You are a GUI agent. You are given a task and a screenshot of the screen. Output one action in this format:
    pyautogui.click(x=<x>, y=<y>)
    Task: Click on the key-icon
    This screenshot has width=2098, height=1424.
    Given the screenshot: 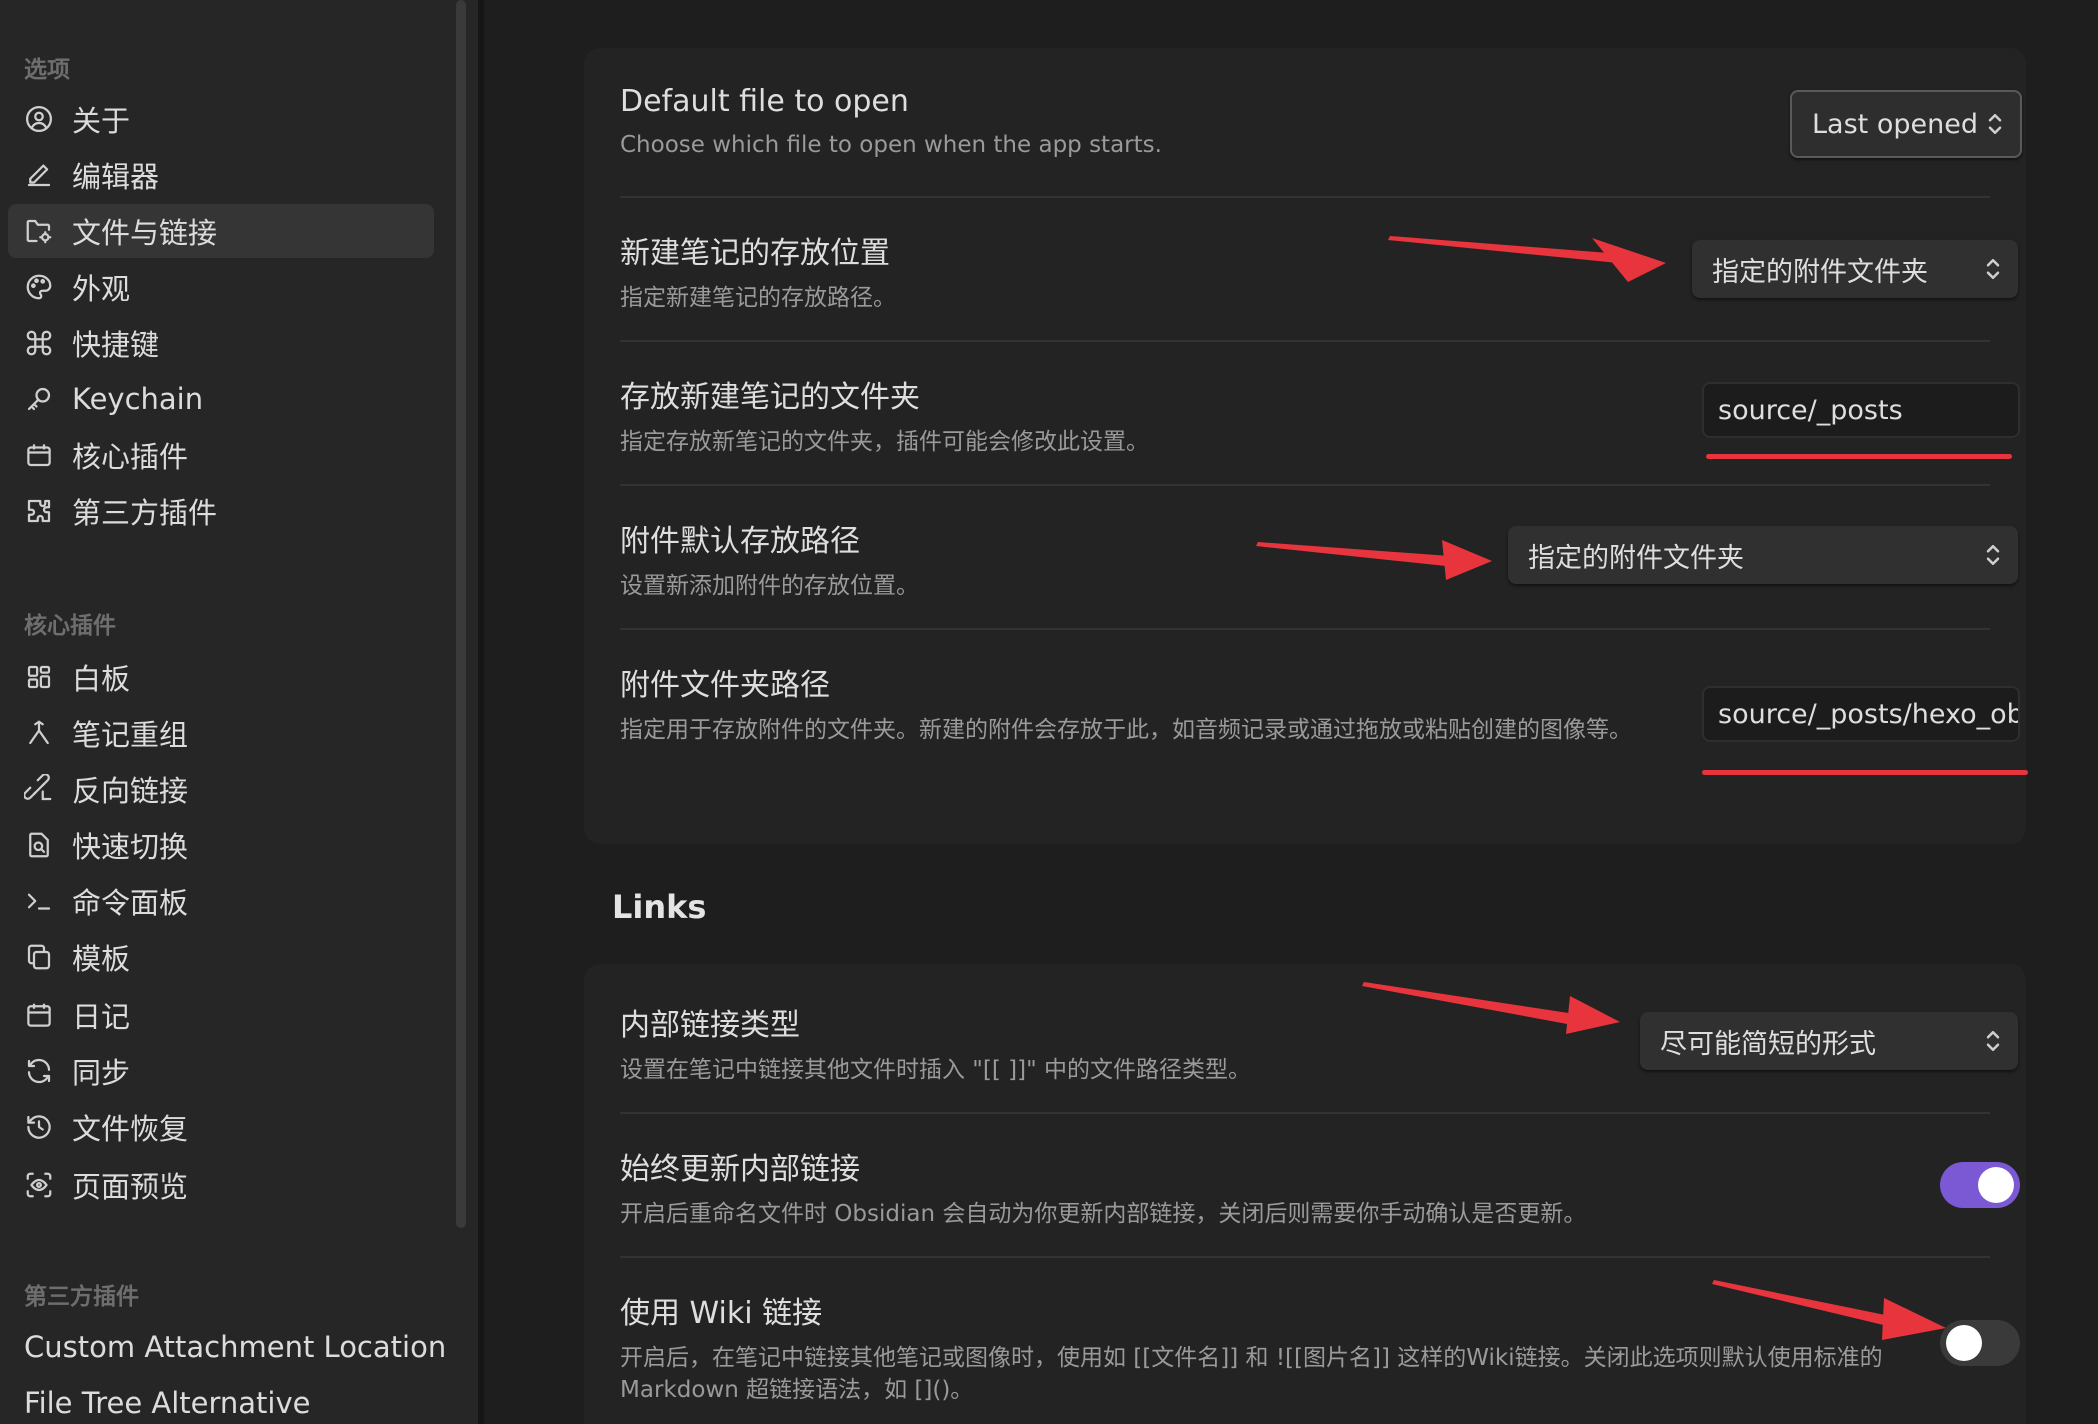 What is the action you would take?
    pyautogui.click(x=39, y=399)
    